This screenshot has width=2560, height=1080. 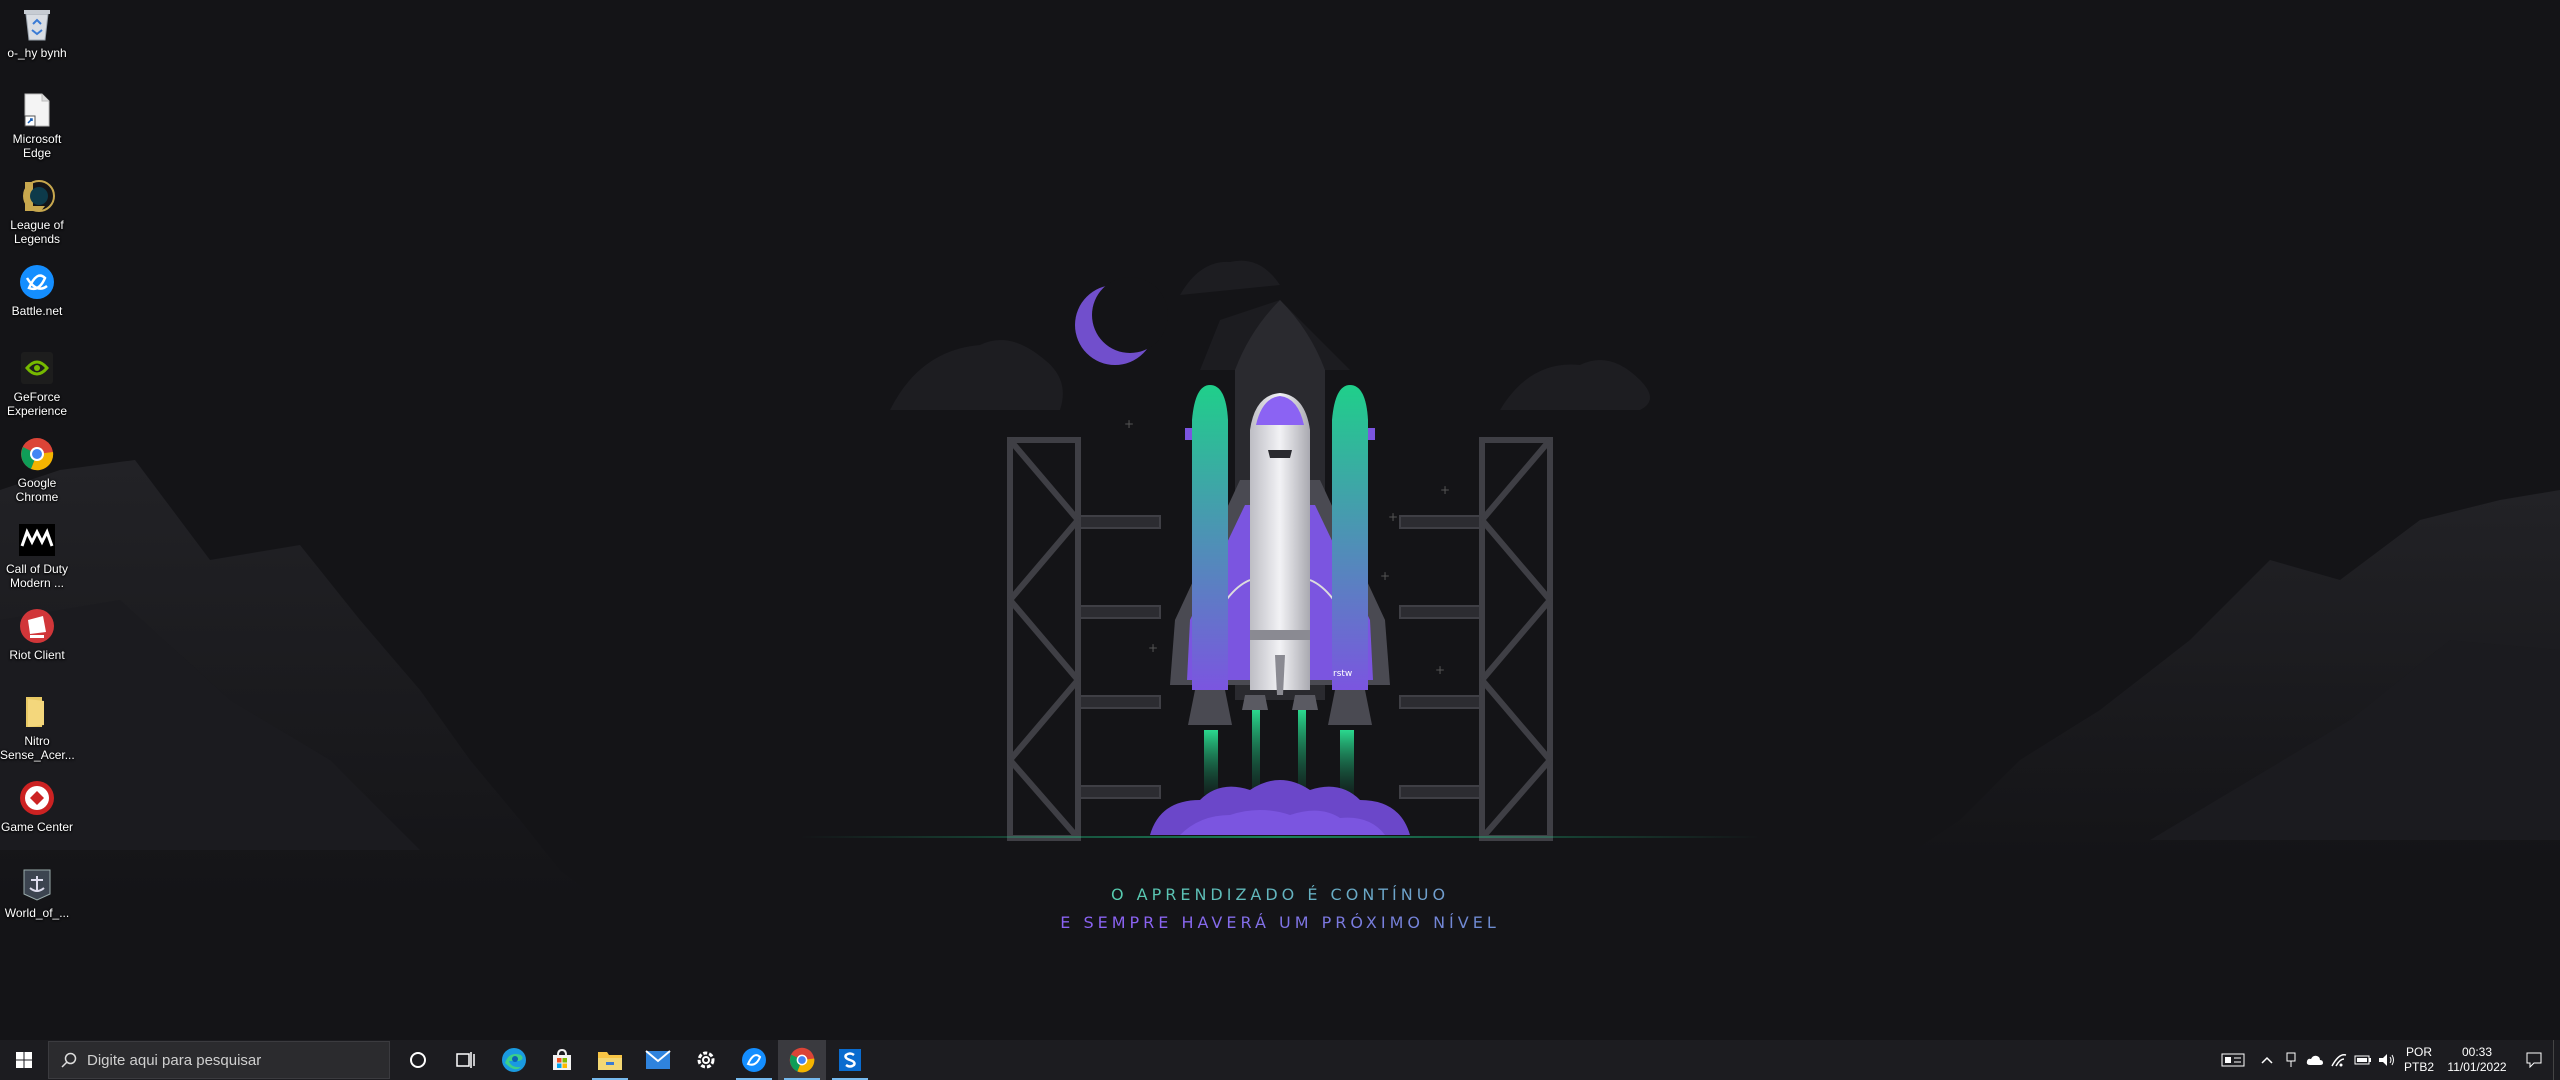 I want to click on desktop-icon-google-chrome: Google Chrome, so click(x=37, y=471).